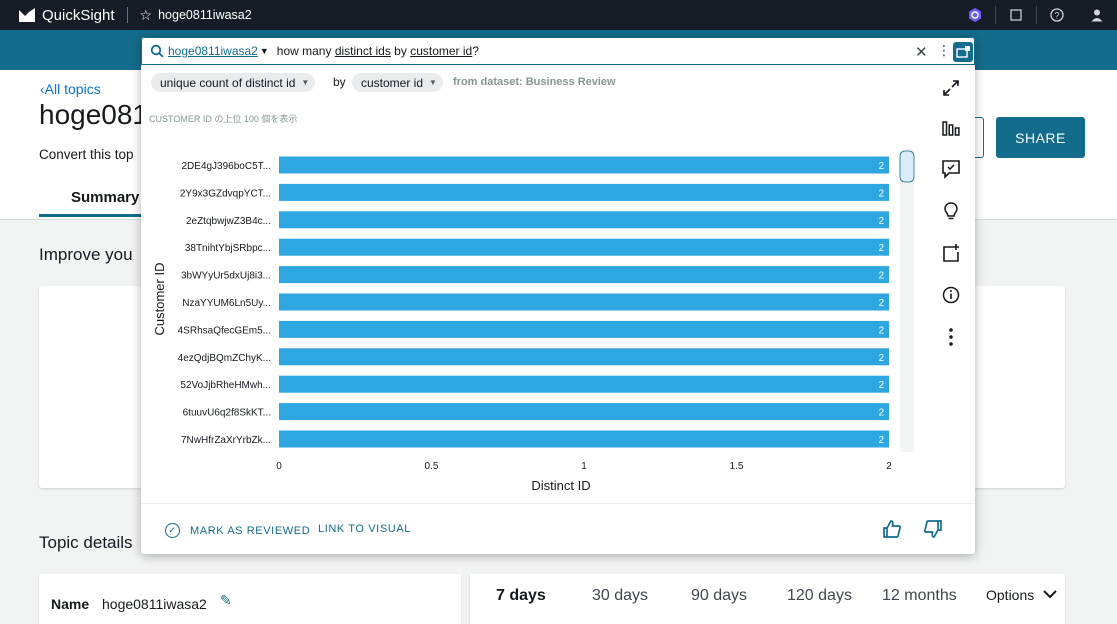 This screenshot has height=624, width=1117. What do you see at coordinates (1016, 15) in the screenshot?
I see `notifications-icon` at bounding box center [1016, 15].